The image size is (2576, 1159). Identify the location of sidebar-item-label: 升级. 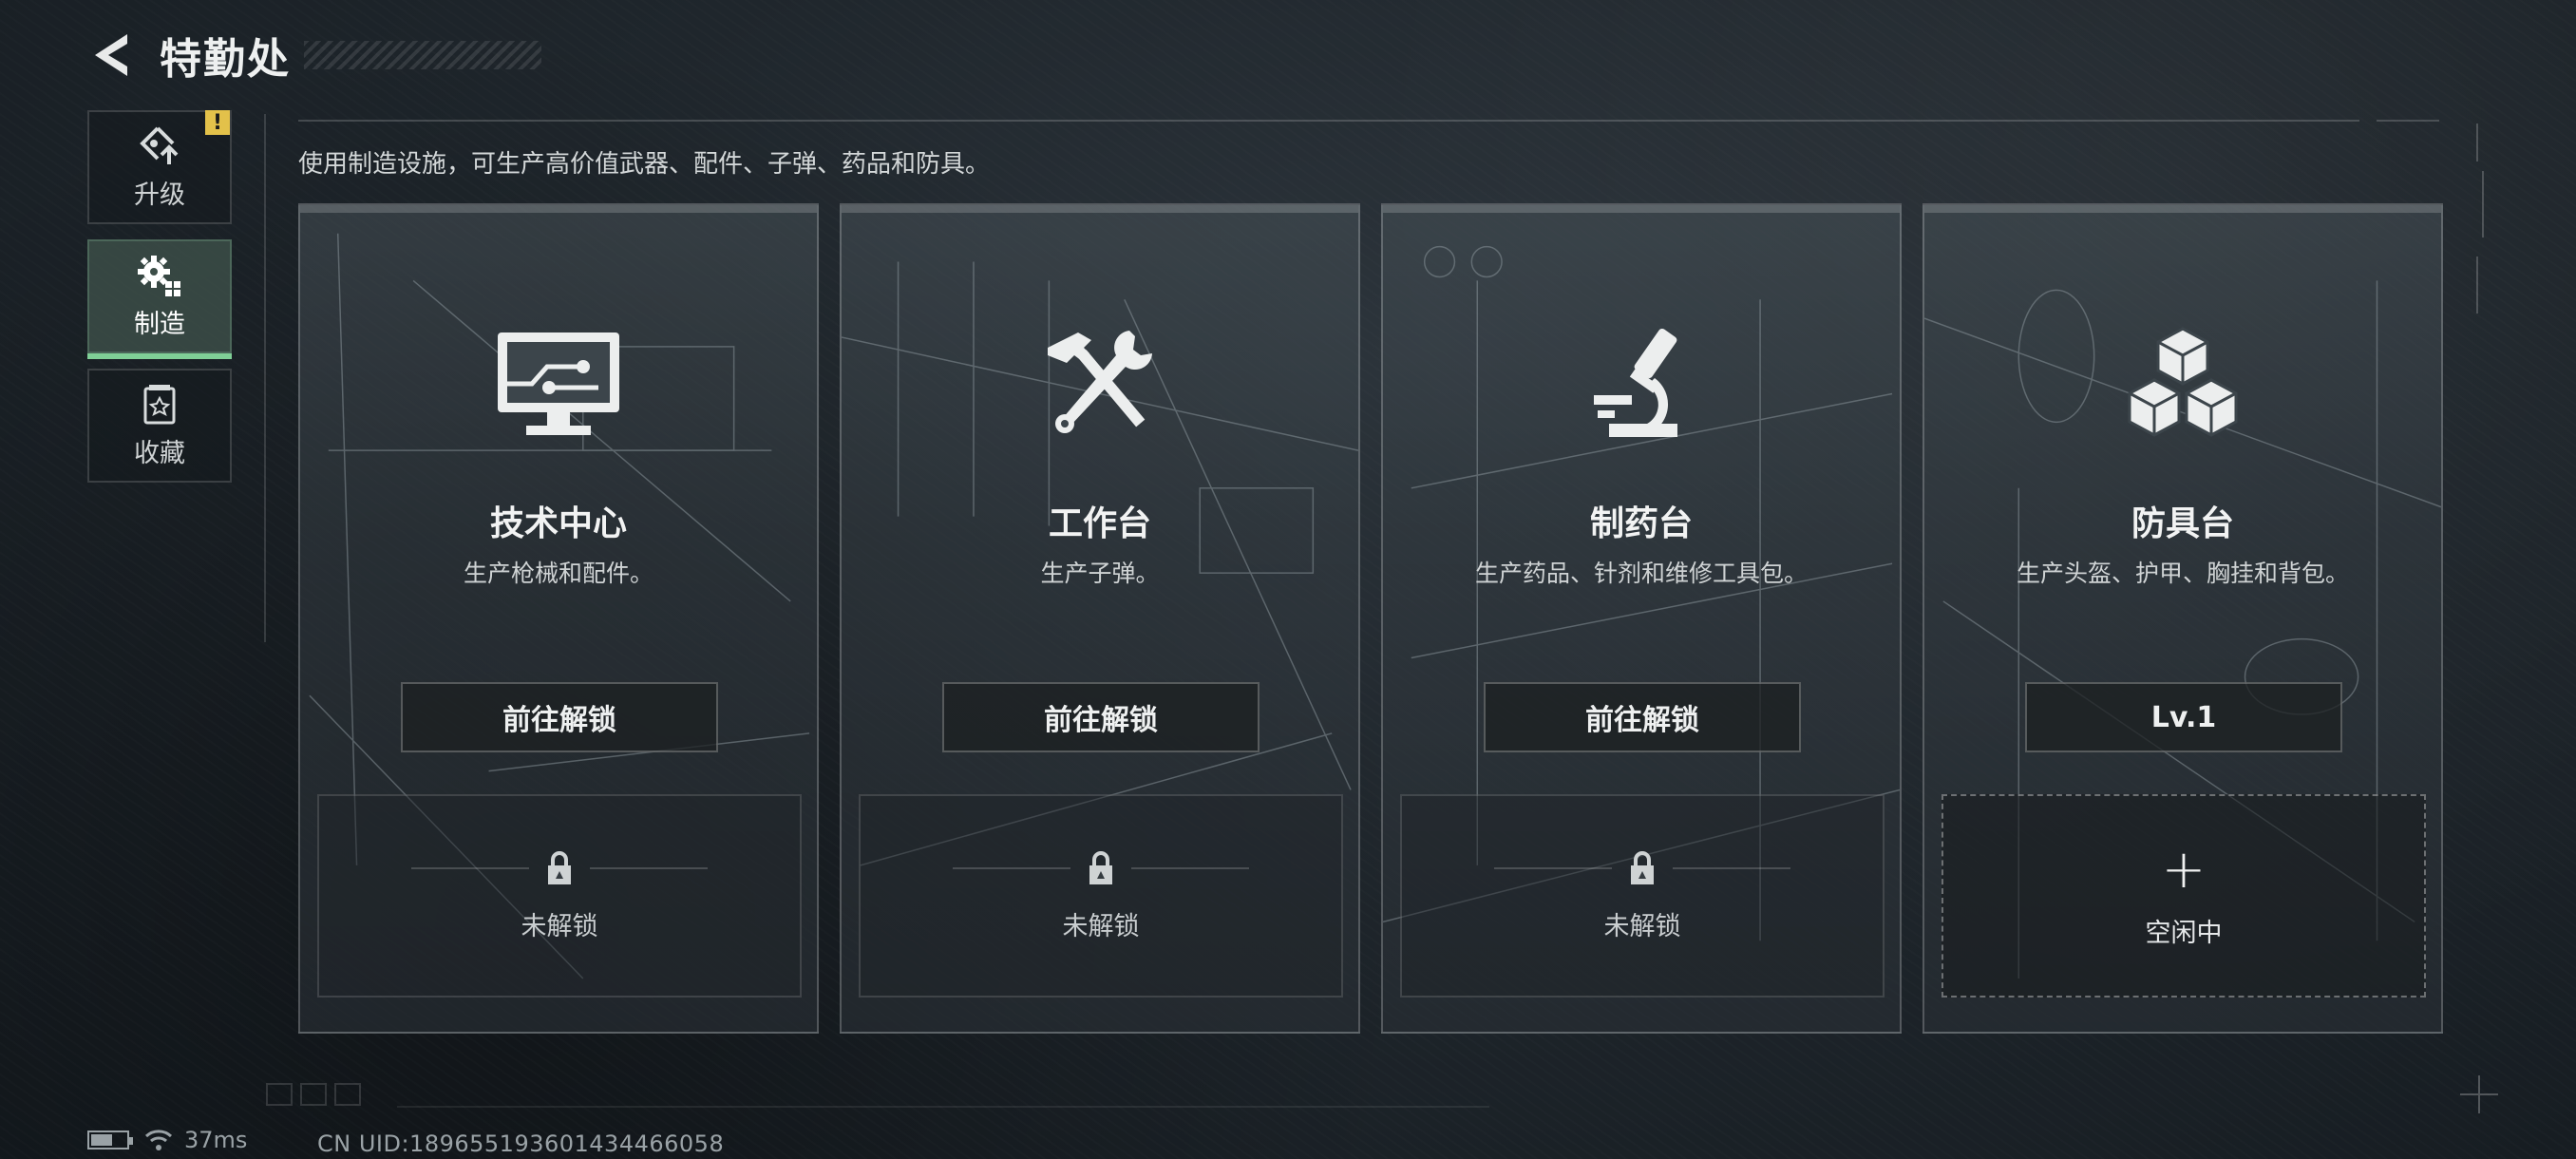
(159, 195).